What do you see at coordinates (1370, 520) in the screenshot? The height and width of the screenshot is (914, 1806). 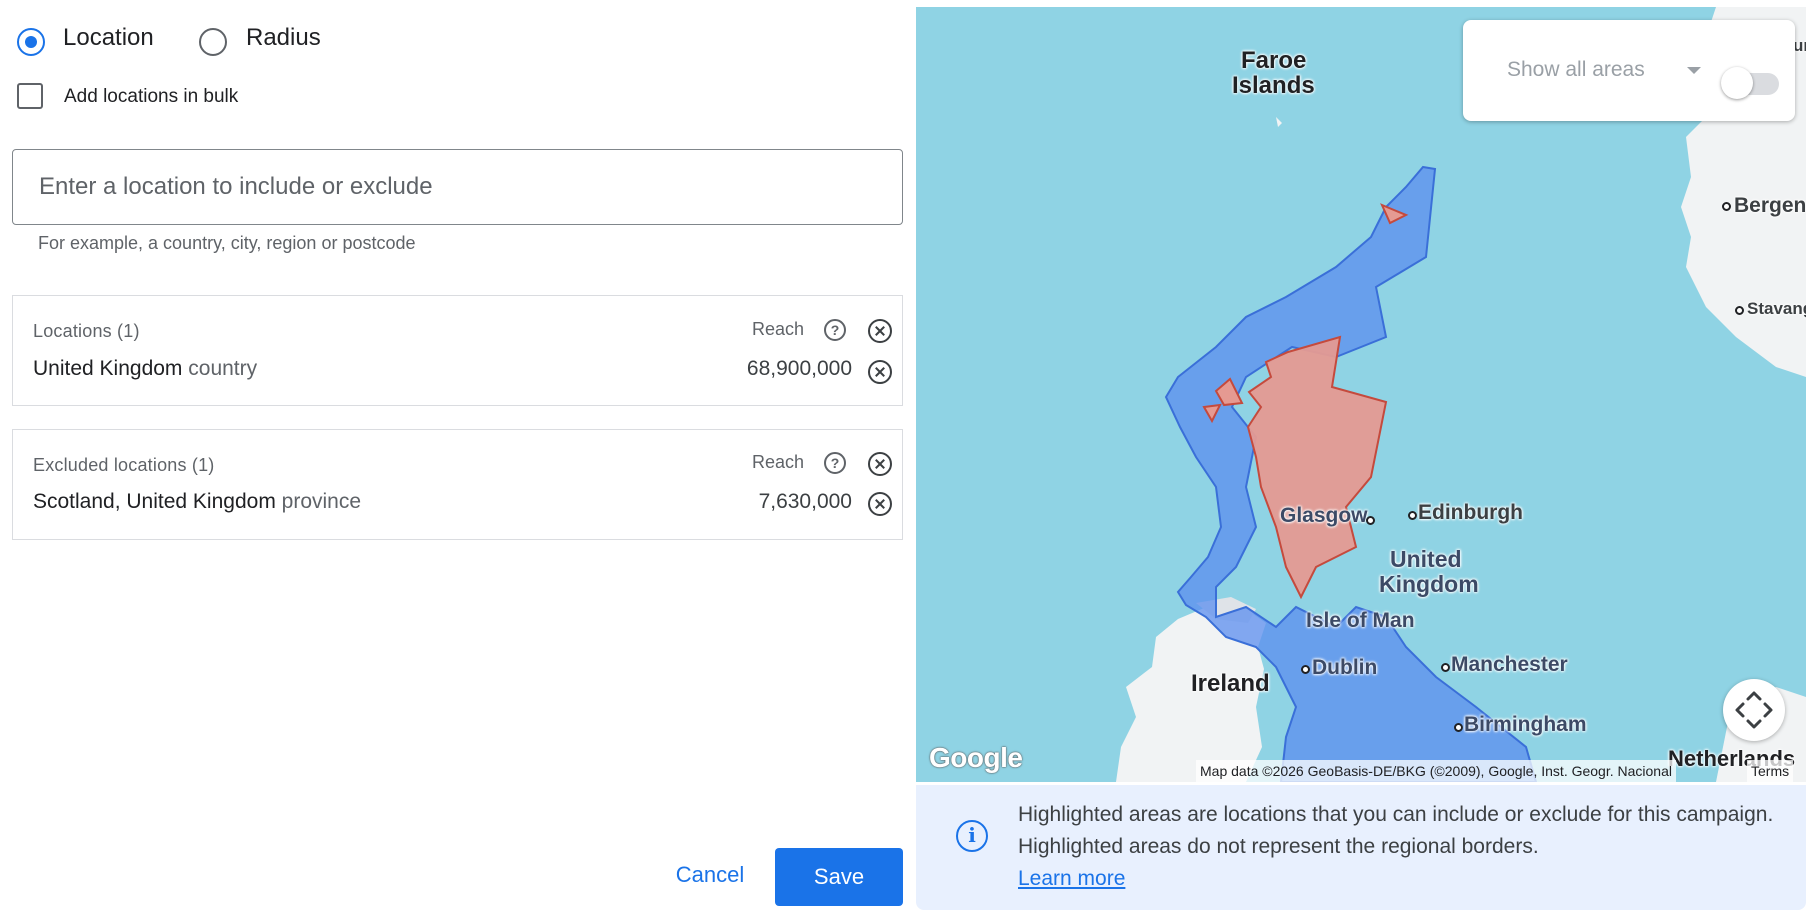 I see `glasgow-dot` at bounding box center [1370, 520].